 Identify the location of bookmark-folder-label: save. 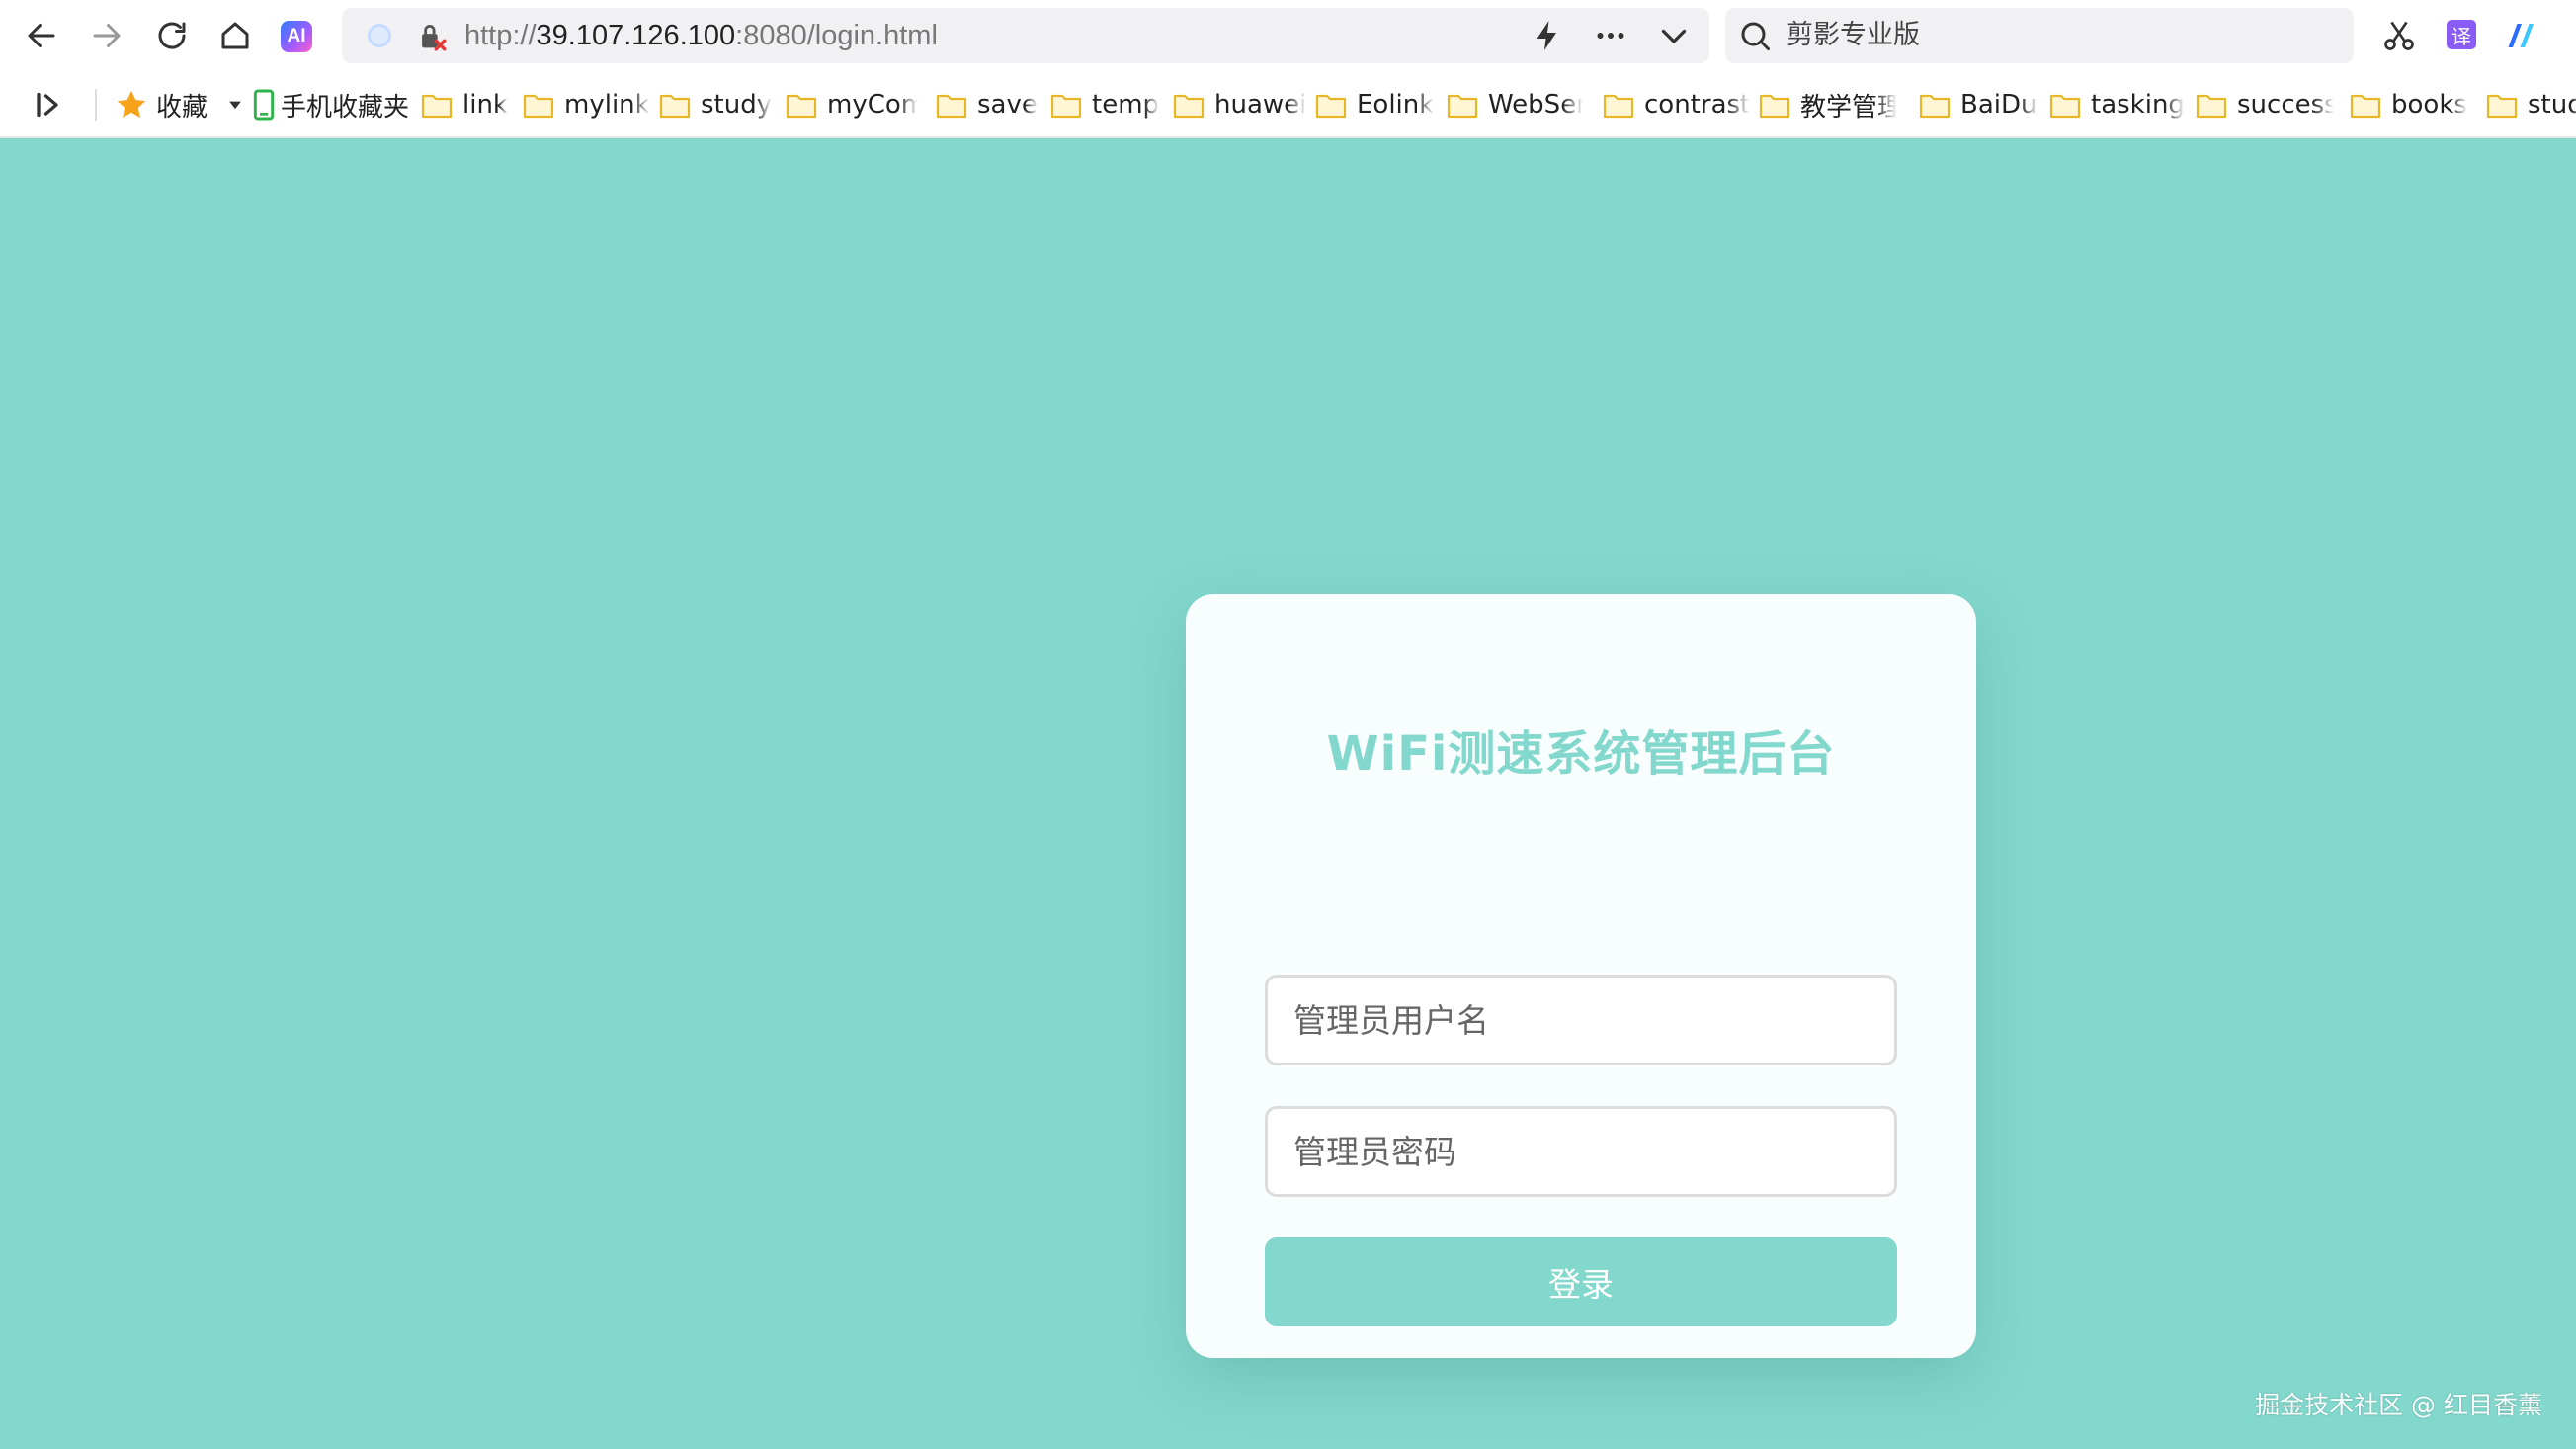
(1007, 105).